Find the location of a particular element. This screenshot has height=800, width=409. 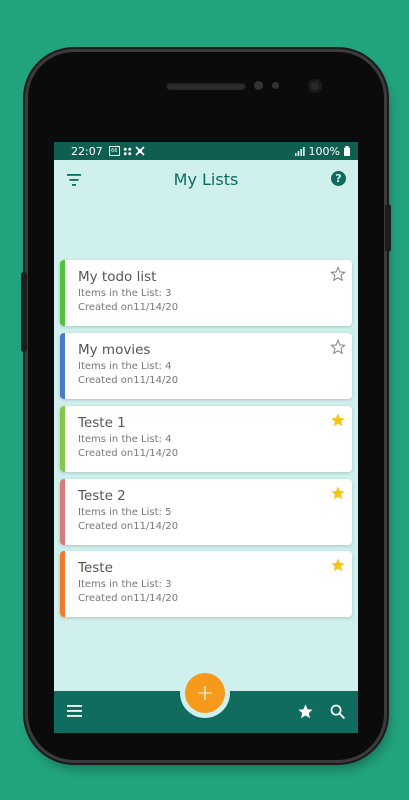

page-title: My Lists is located at coordinates (206, 179).